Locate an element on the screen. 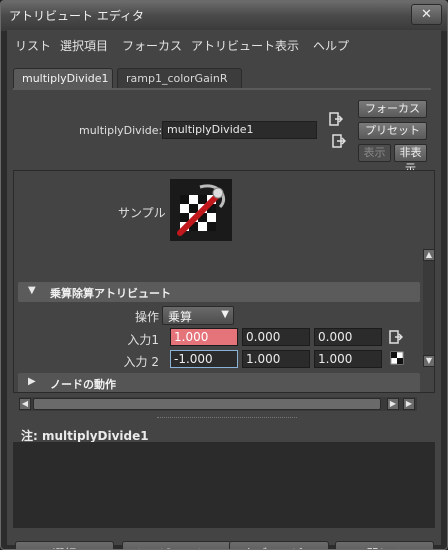 The image size is (448, 550). focus-button: フォーカス is located at coordinates (392, 109).